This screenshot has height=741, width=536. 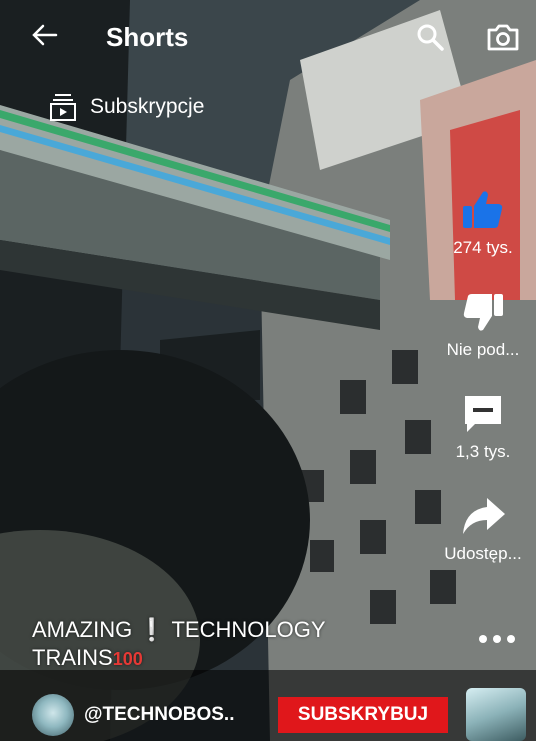 I want to click on subscriptions-icon, so click(x=63, y=107).